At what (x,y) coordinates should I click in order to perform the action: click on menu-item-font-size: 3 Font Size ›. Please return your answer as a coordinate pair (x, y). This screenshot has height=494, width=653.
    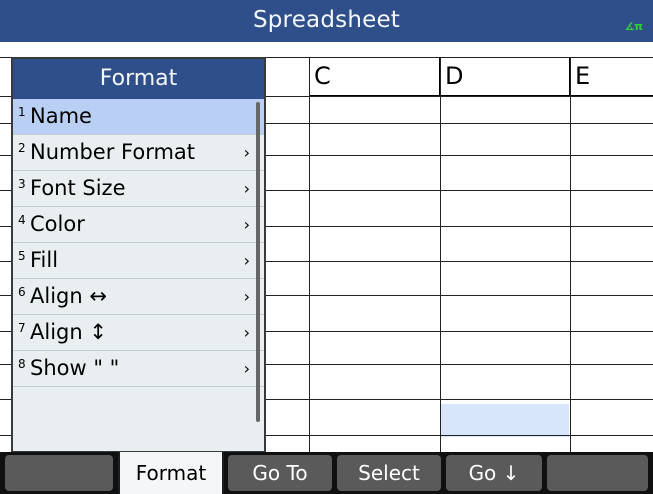
    Looking at the image, I should click on (138, 189).